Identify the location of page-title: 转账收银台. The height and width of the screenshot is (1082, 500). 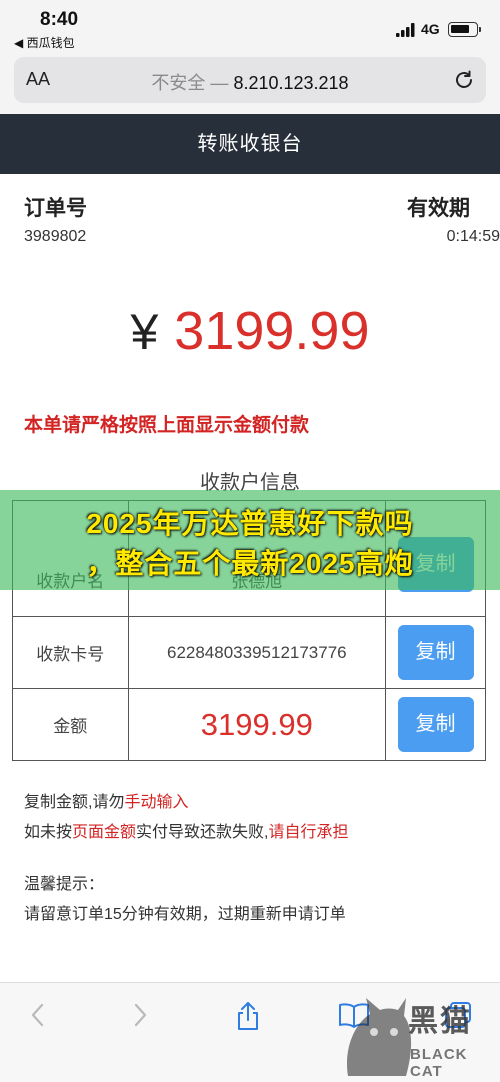
(250, 144).